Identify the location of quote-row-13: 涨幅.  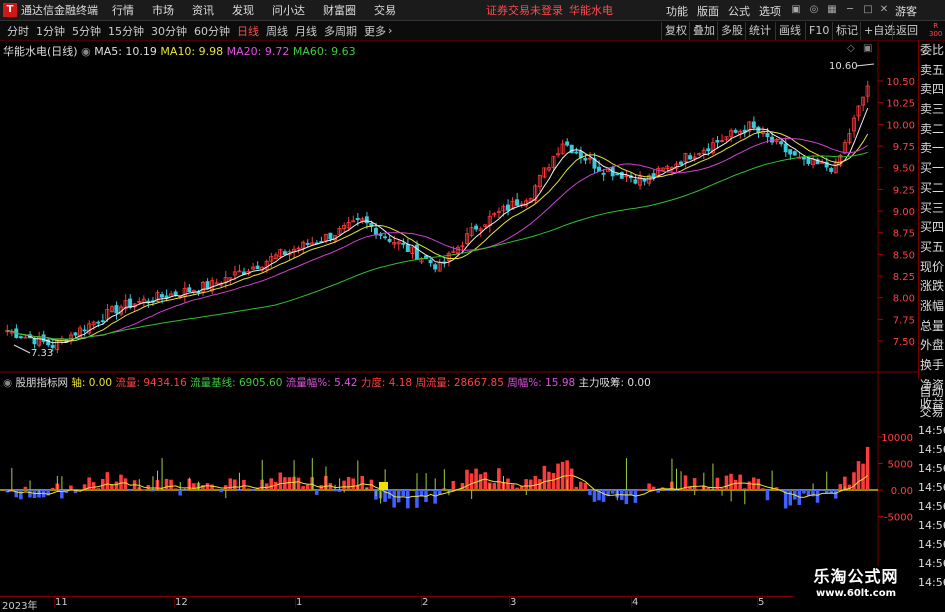
(932, 307).